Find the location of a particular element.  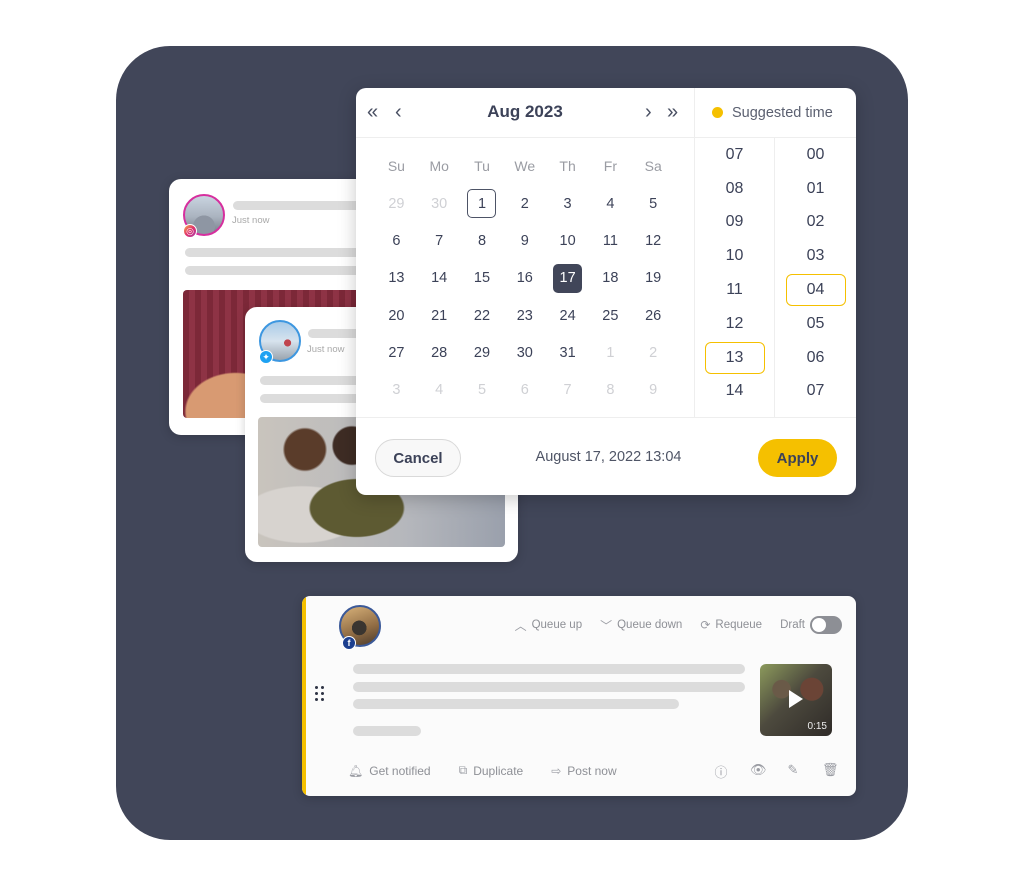

info-icon: ⓘ is located at coordinates (721, 771).